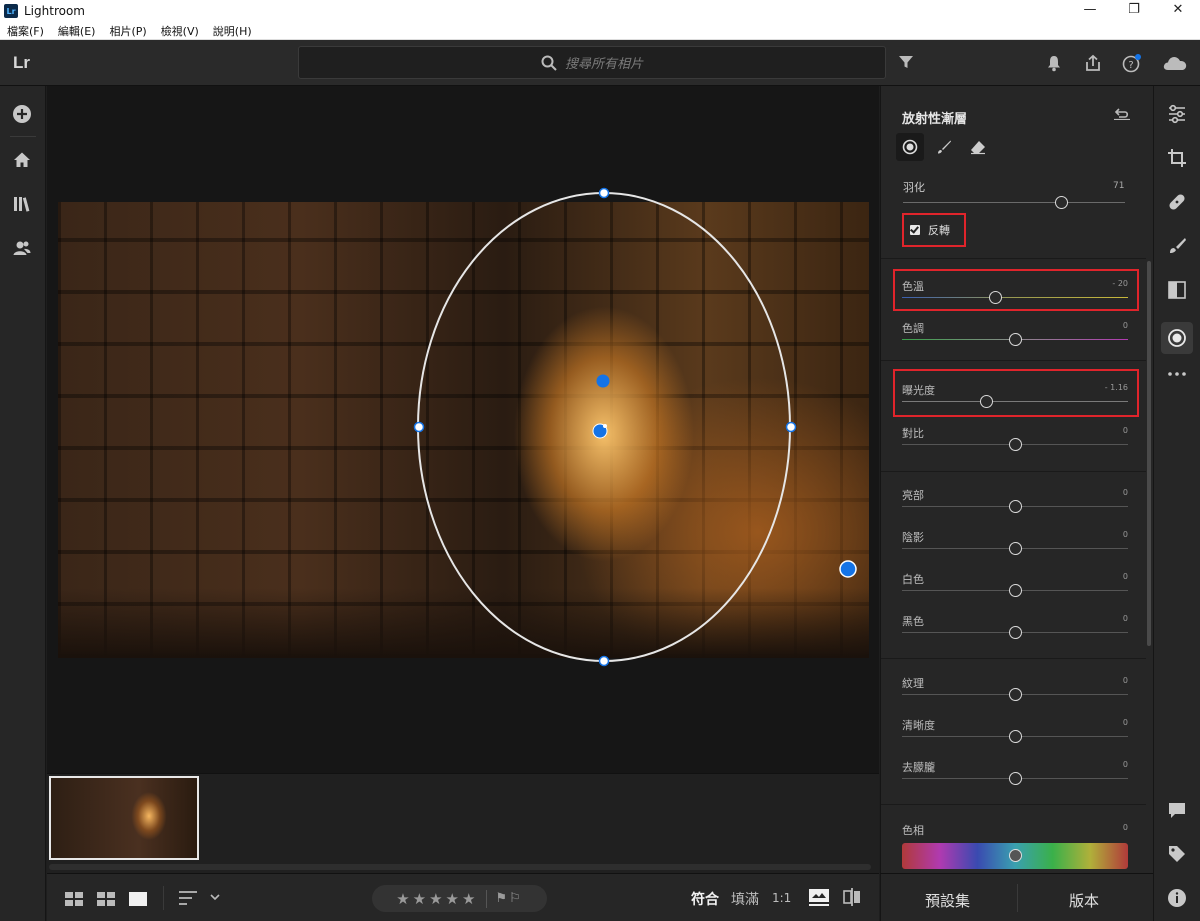  I want to click on texture-slider, so click(1015, 695).